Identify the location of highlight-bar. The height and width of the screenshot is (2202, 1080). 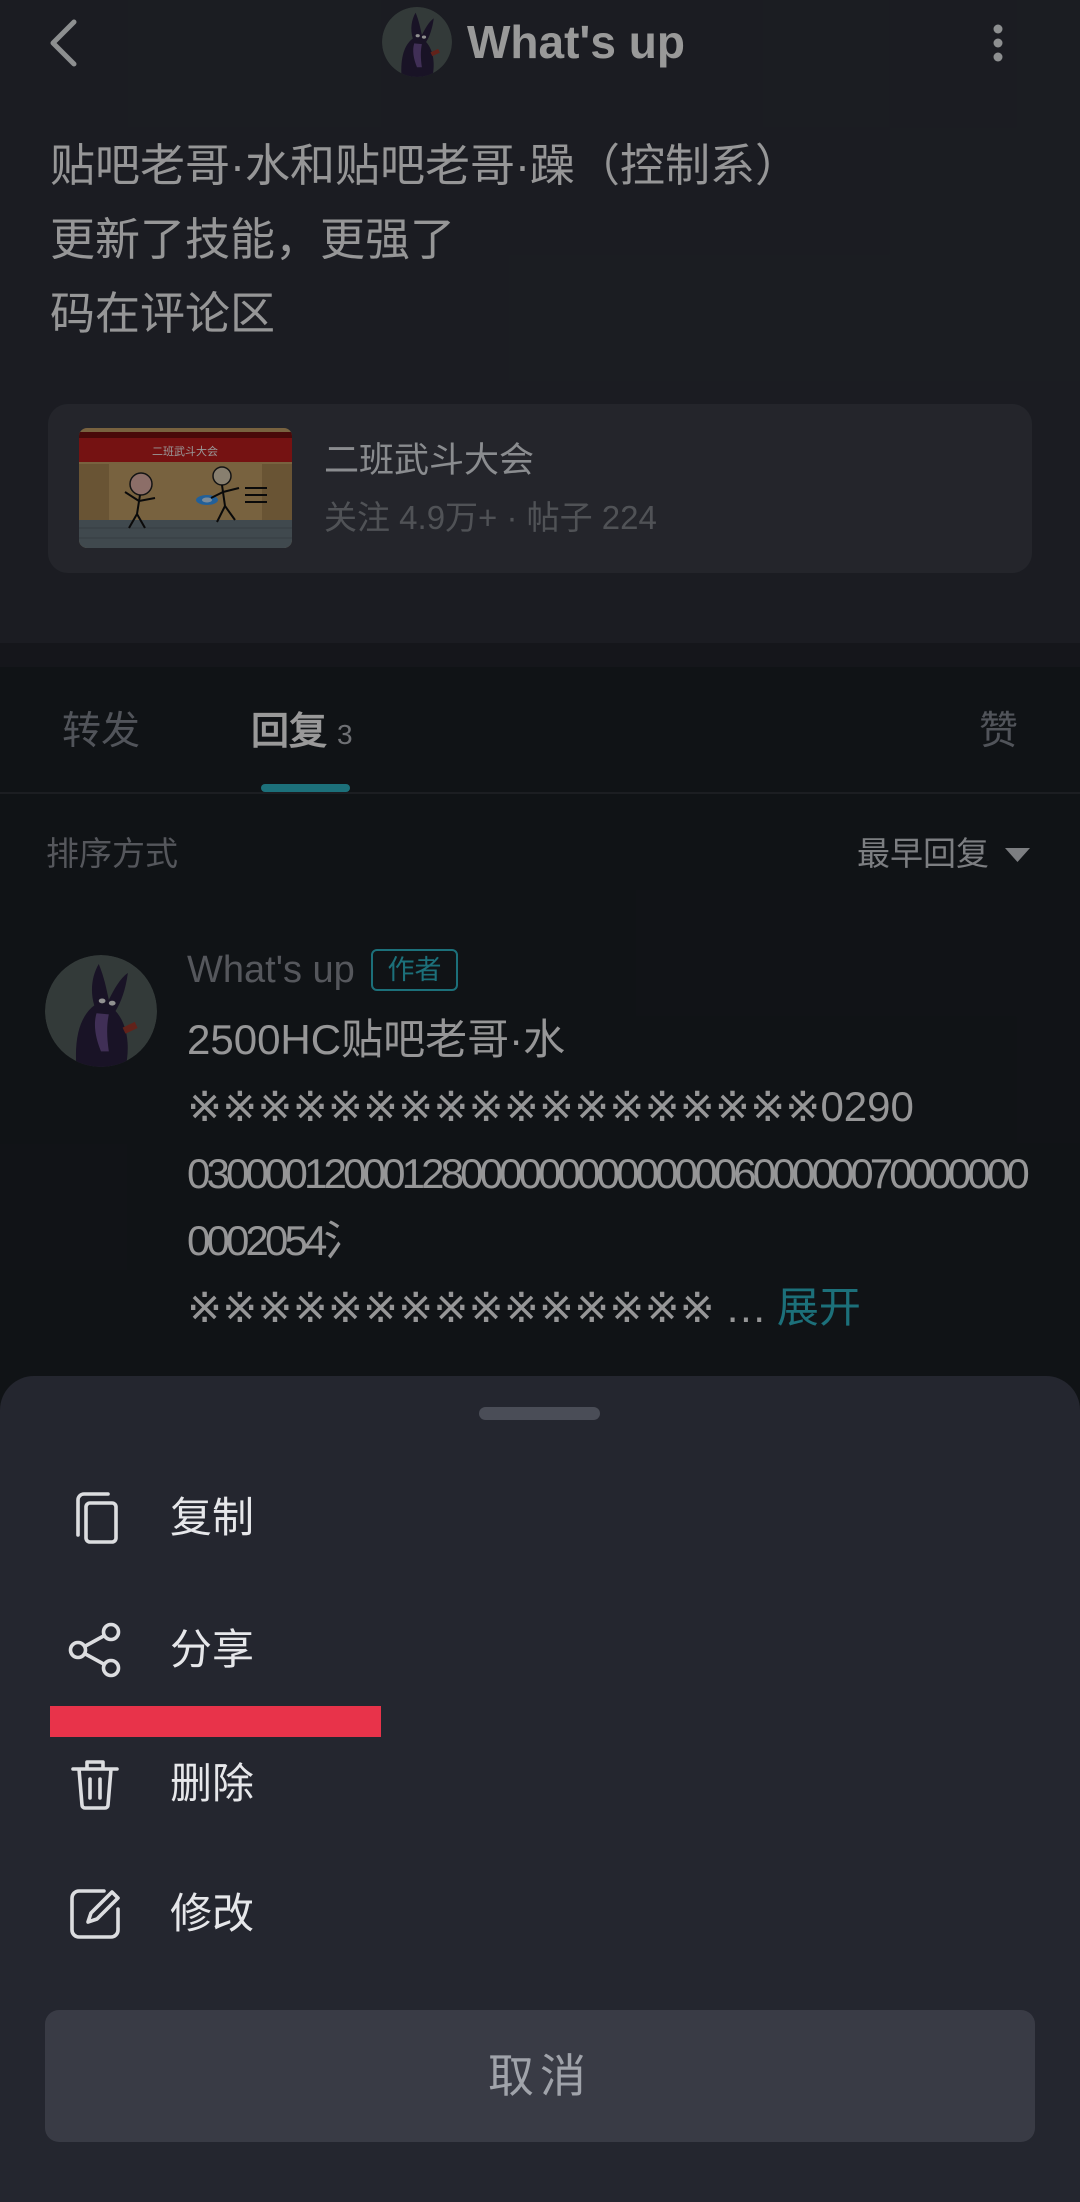
(215, 1721).